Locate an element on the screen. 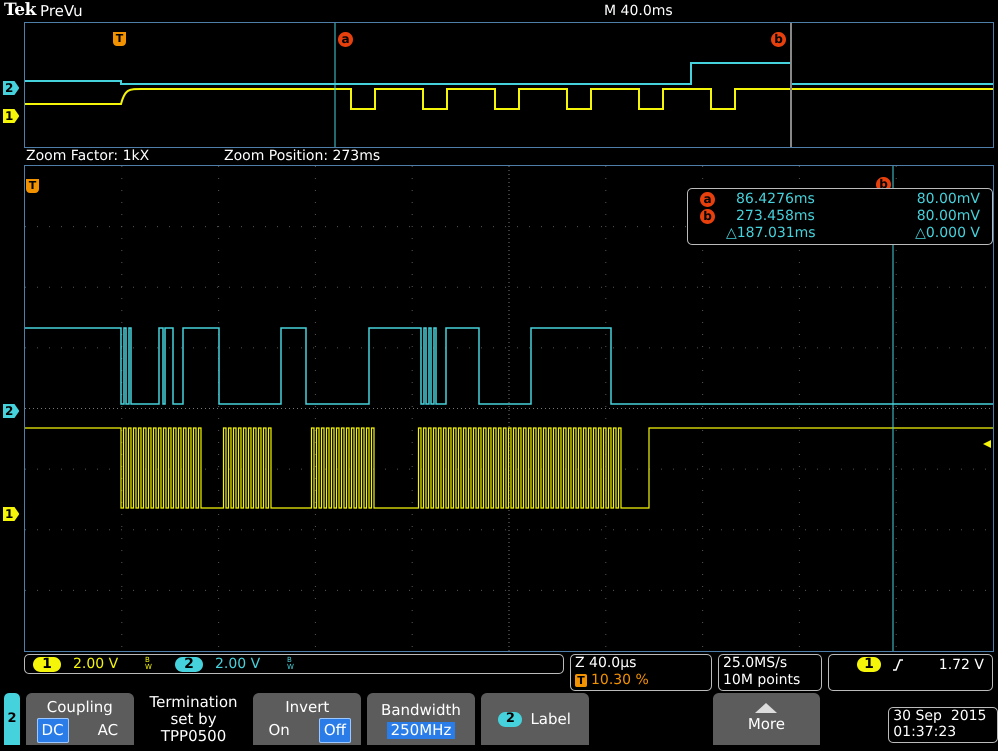  menu-button: Invert On Off is located at coordinates (307, 719).